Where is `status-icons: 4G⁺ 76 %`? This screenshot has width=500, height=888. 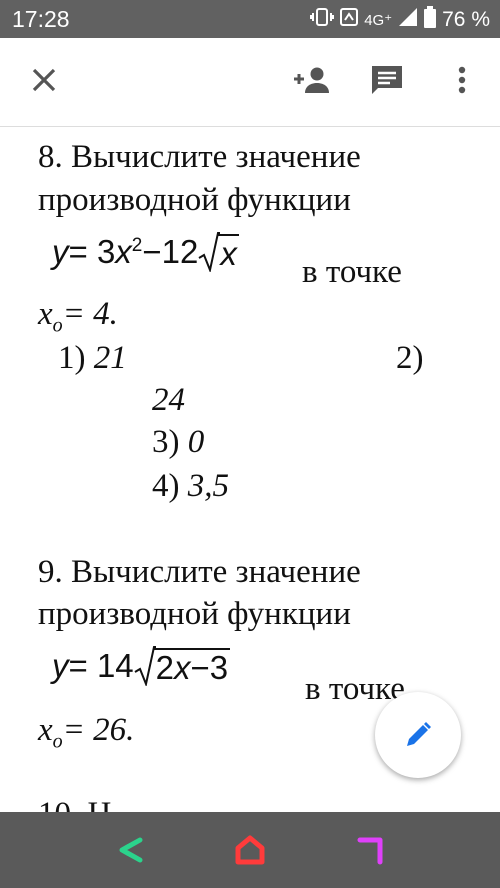 status-icons: 4G⁺ 76 % is located at coordinates (400, 20).